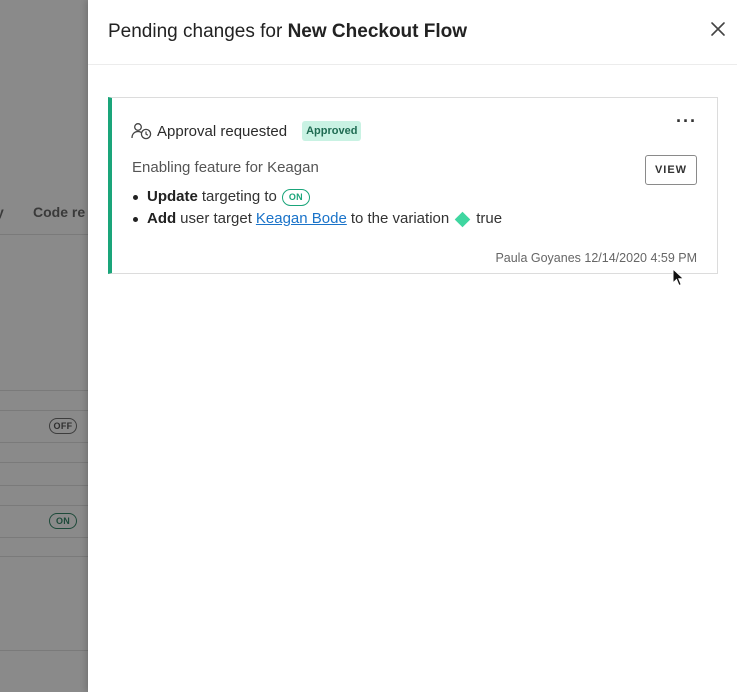 The image size is (737, 692). Describe the element at coordinates (222, 131) in the screenshot. I see `approval-status-label: Approval requested` at that location.